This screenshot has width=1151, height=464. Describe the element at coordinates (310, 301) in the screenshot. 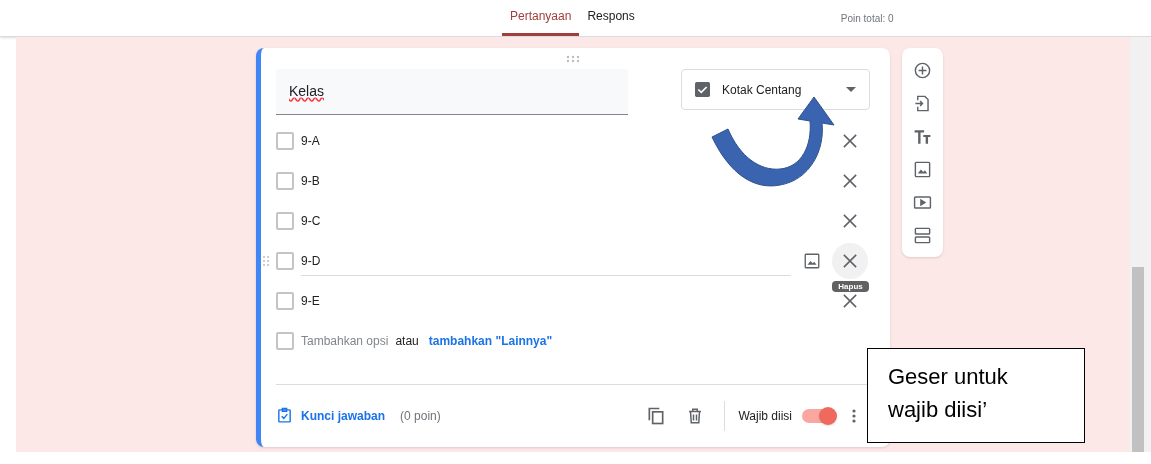

I see `option-field: 9-E` at that location.